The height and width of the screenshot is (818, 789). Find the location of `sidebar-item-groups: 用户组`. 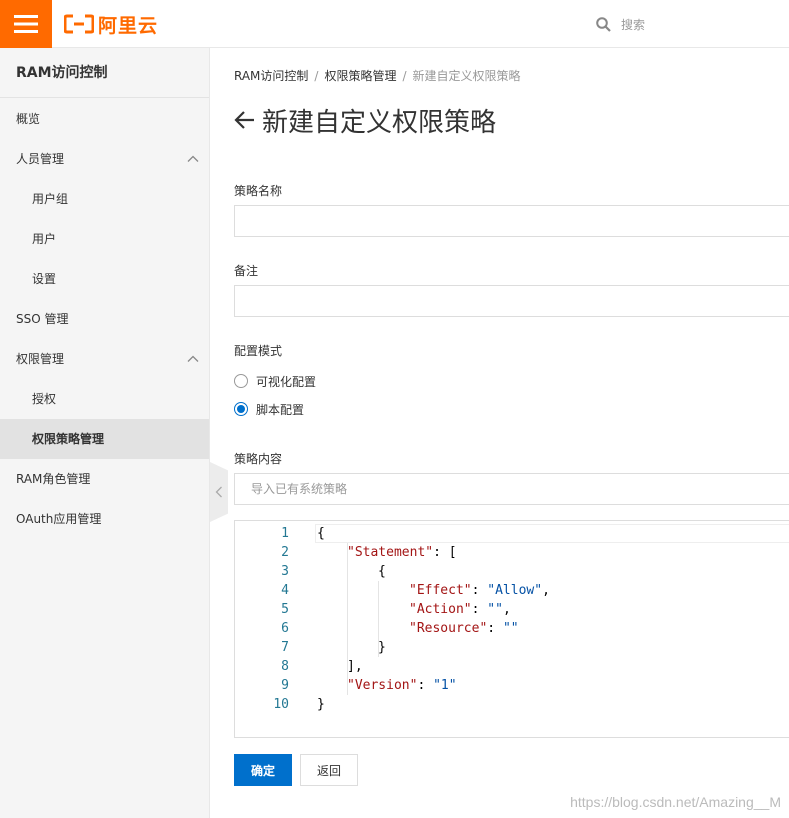

sidebar-item-groups: 用户组 is located at coordinates (104, 199).